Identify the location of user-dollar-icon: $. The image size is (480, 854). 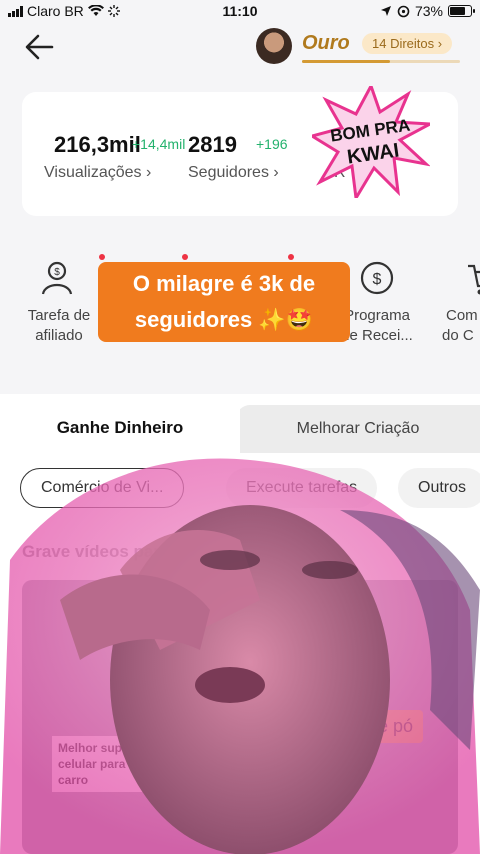
(57, 278).